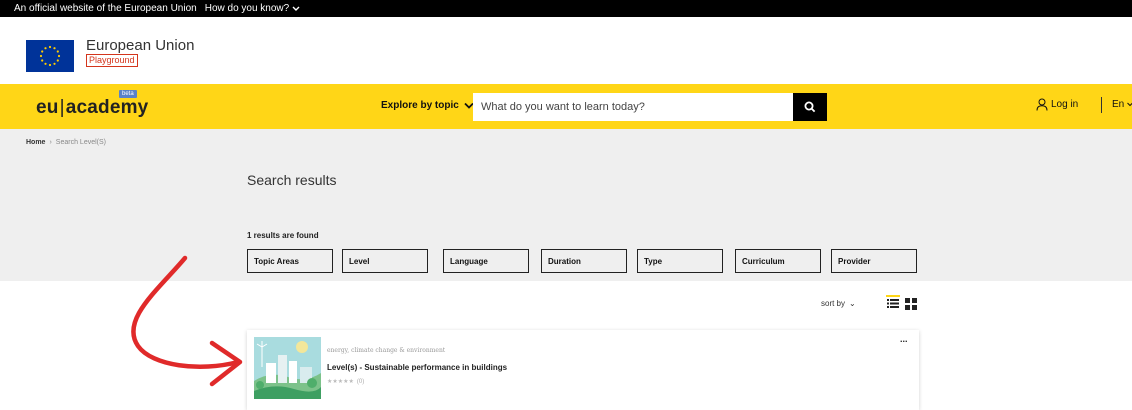 The image size is (1132, 410). I want to click on breadcrumb: Home › Search Level(S), so click(66, 142).